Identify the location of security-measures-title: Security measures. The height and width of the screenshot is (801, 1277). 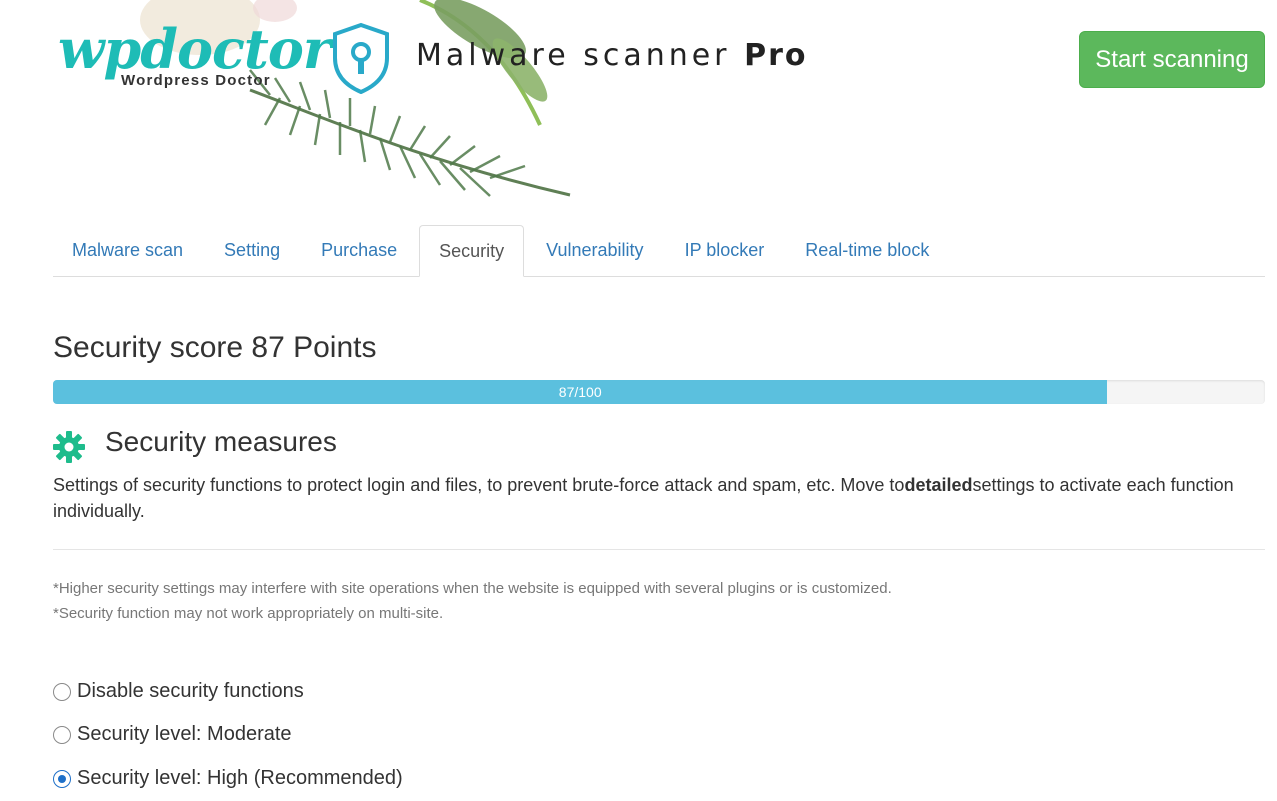
(221, 441).